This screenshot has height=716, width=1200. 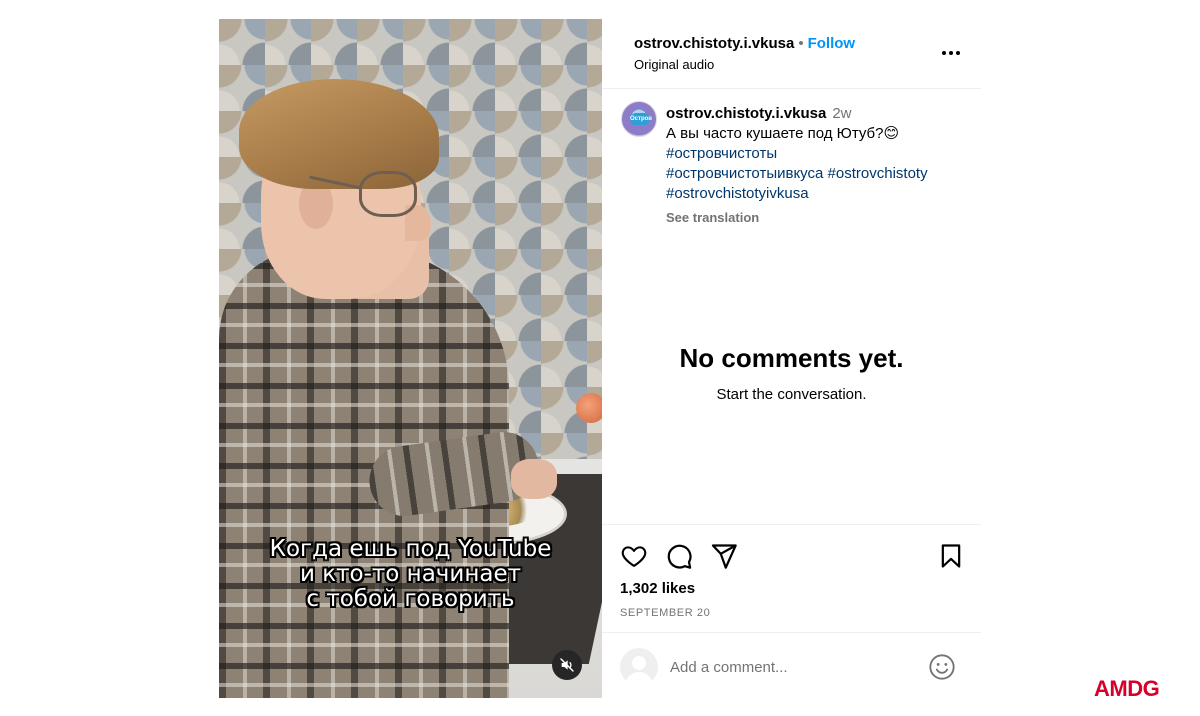 I want to click on emoji-icon, so click(x=942, y=667).